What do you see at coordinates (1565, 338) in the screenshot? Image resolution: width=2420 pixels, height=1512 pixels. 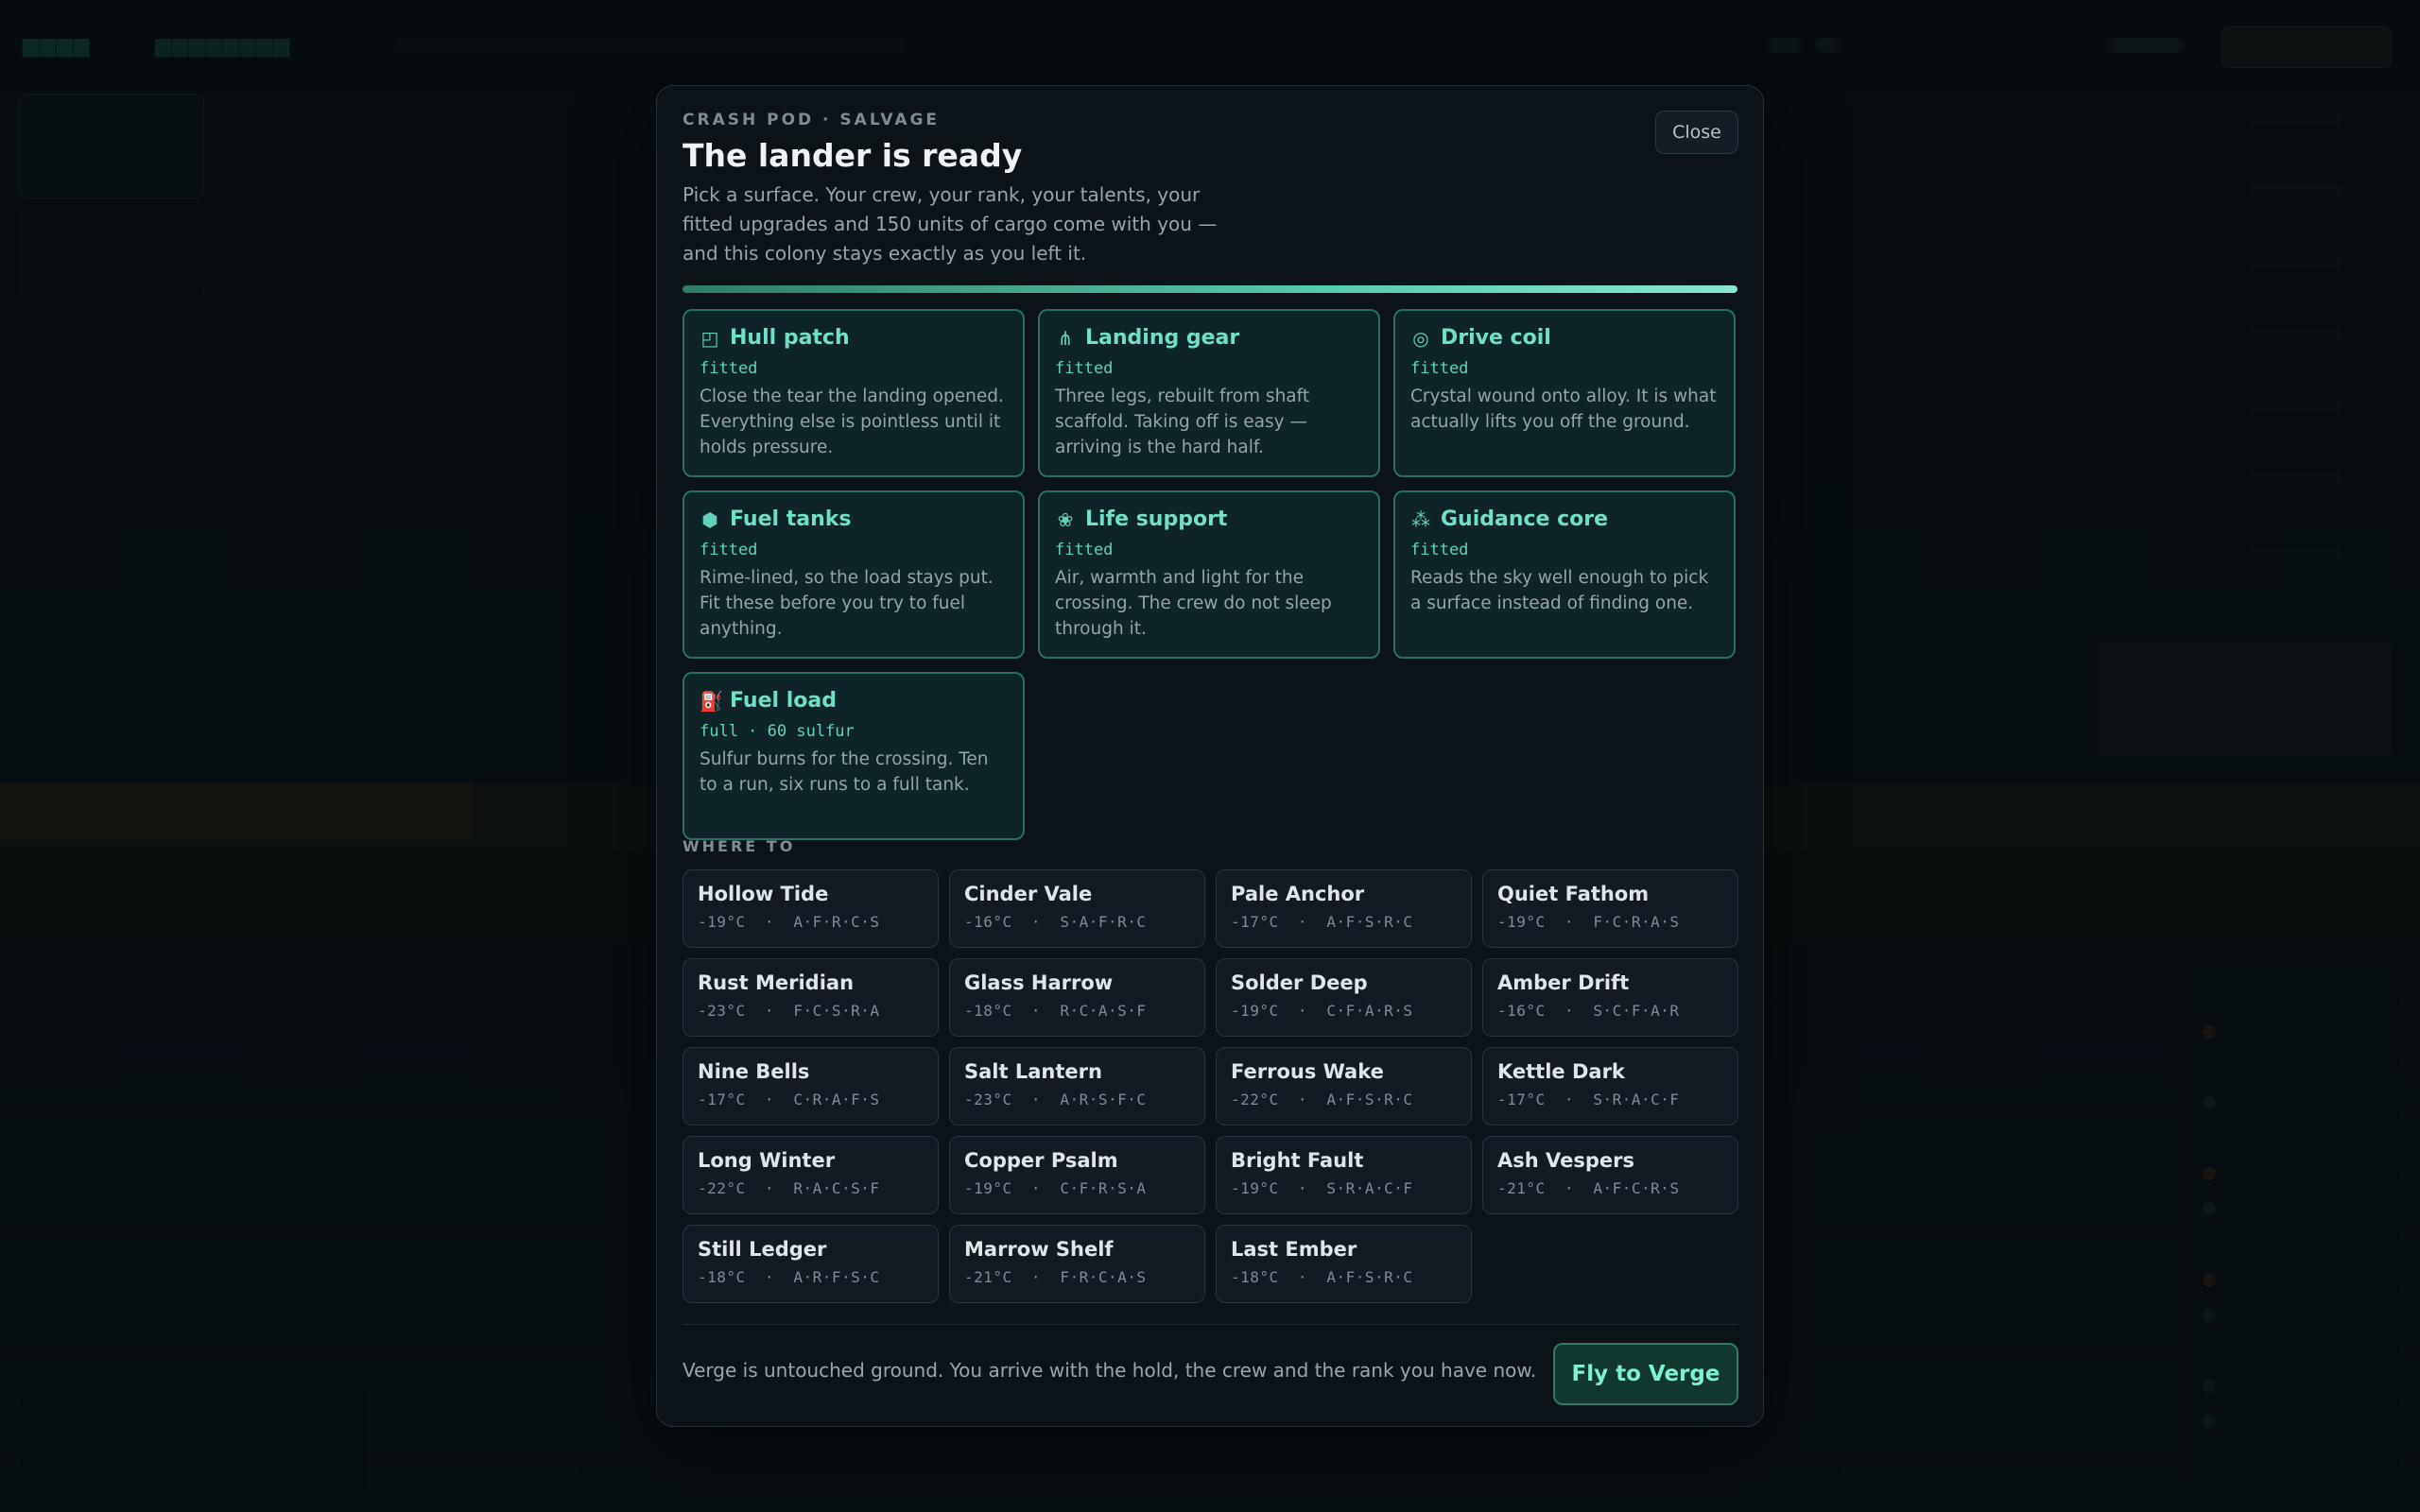 I see `upgrade-header: ◎ Drive coil` at bounding box center [1565, 338].